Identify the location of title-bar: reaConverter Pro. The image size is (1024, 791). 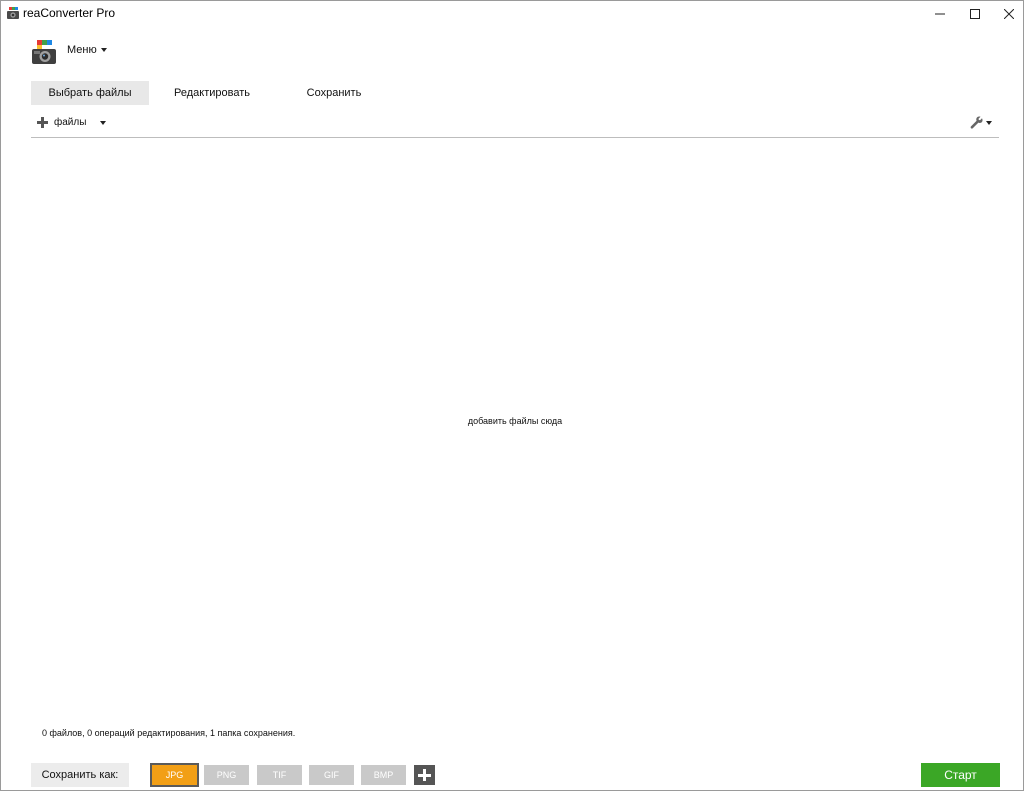
(512, 14).